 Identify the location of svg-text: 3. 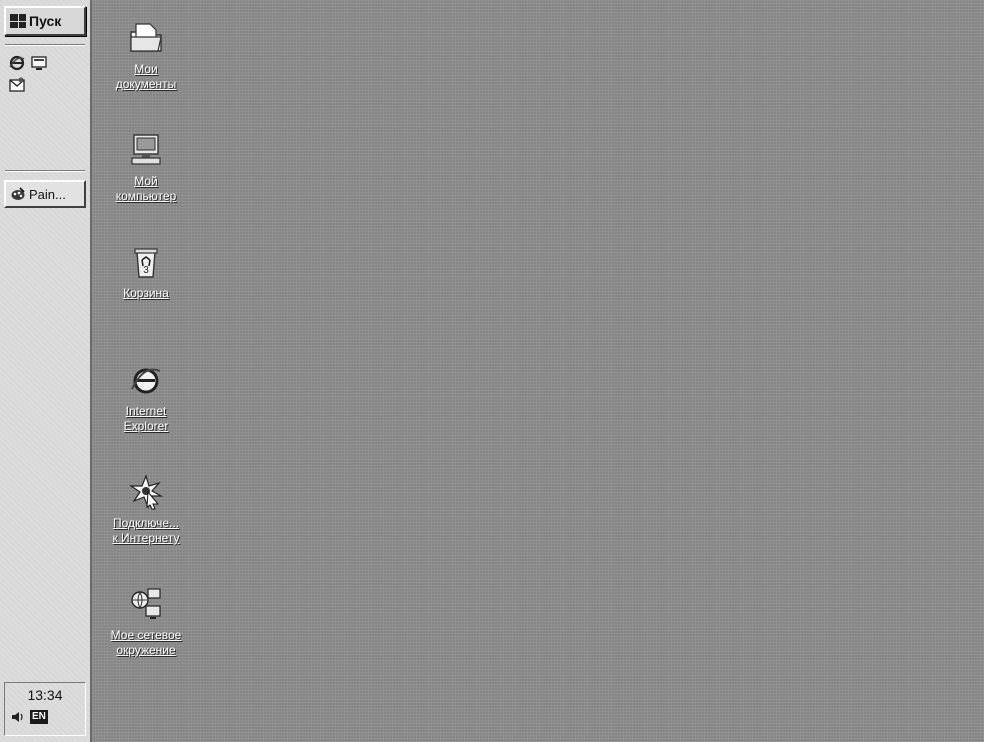
(146, 270).